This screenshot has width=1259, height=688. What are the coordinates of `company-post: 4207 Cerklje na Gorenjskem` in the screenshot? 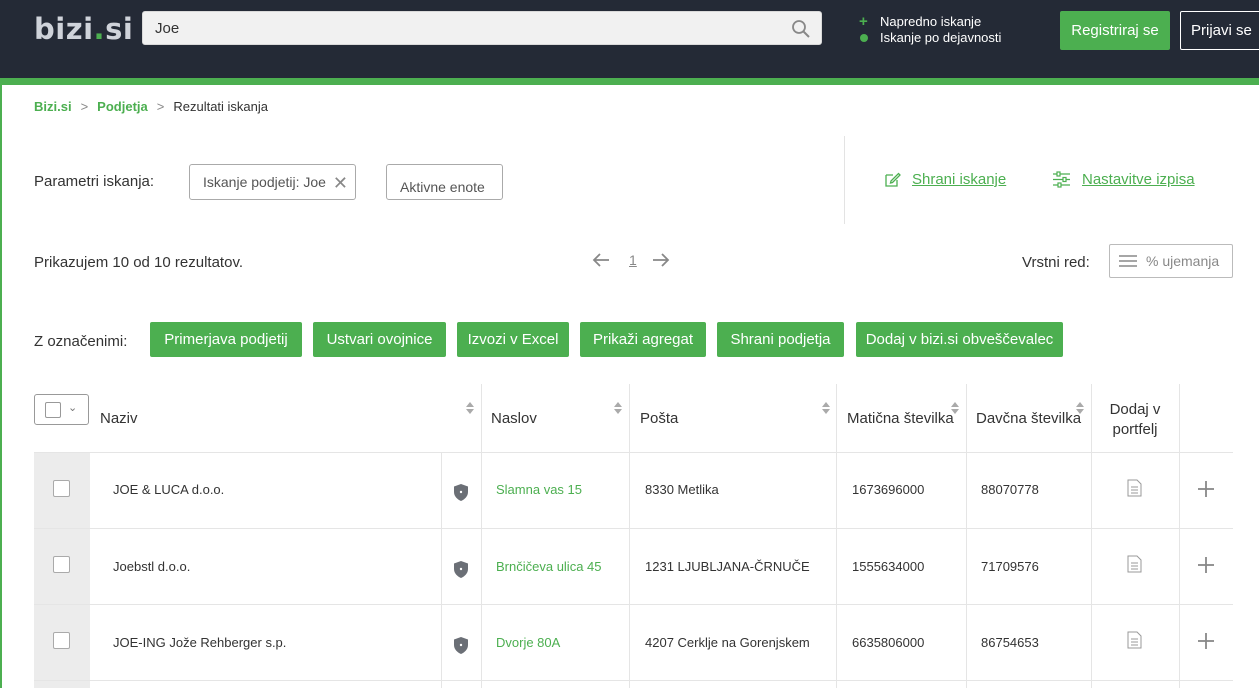 It's located at (727, 642).